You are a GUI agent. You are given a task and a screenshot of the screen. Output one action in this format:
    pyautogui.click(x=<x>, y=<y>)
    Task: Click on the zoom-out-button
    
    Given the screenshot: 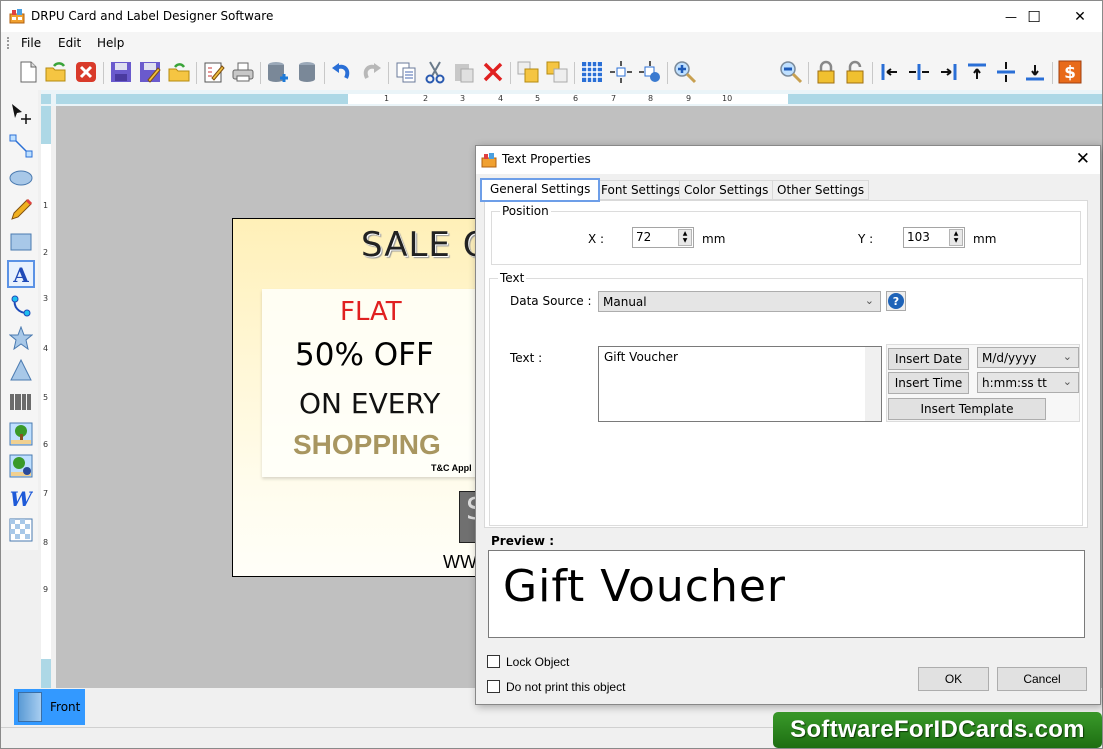 What is the action you would take?
    pyautogui.click(x=791, y=72)
    